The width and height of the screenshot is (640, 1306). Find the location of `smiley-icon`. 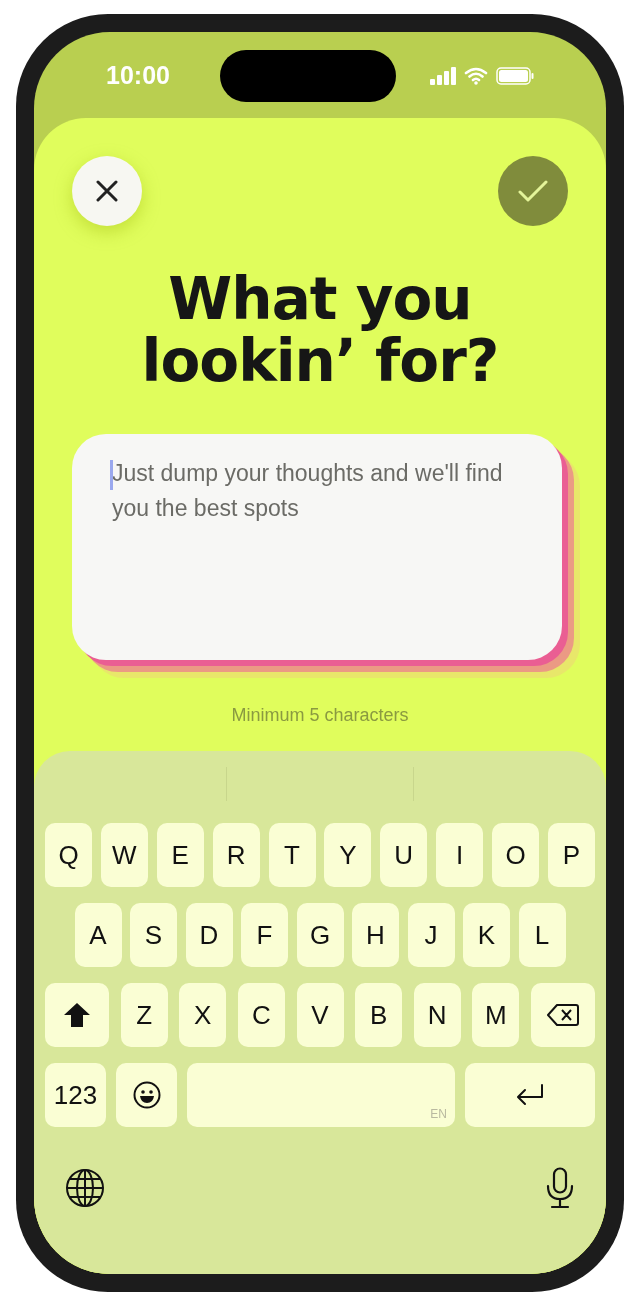

smiley-icon is located at coordinates (146, 1095).